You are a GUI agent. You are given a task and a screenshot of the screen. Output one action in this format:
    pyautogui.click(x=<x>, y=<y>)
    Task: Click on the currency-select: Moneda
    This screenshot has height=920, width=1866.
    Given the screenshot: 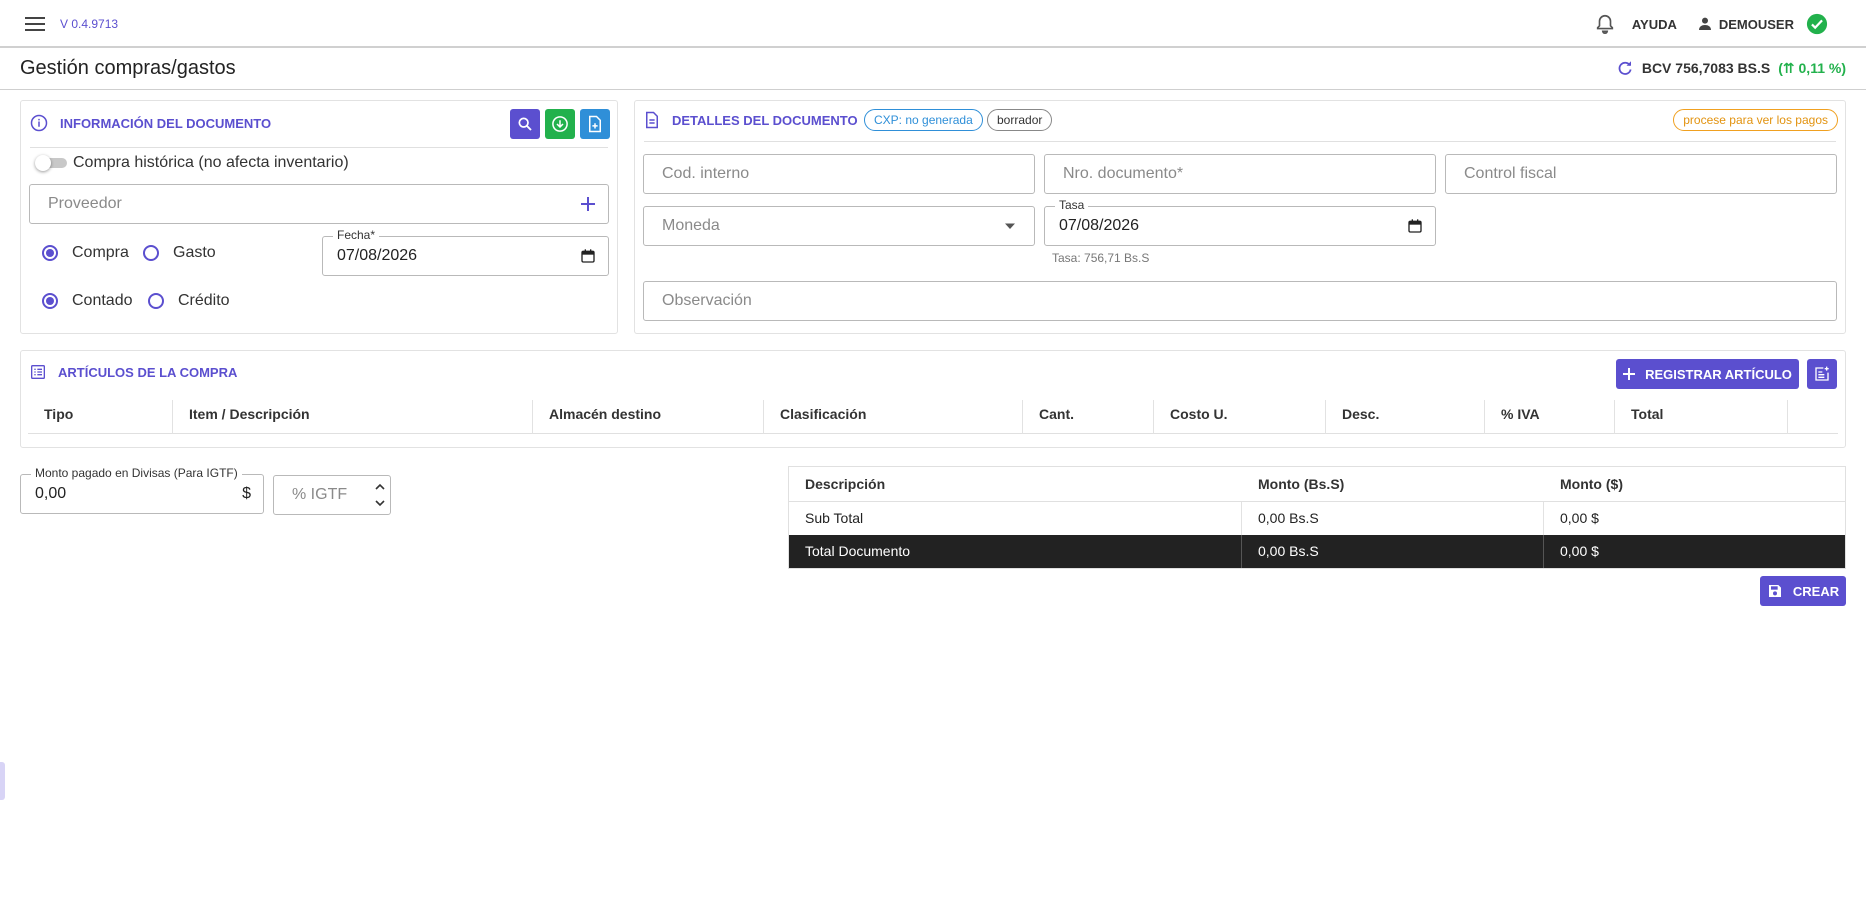 What is the action you would take?
    pyautogui.click(x=839, y=226)
    